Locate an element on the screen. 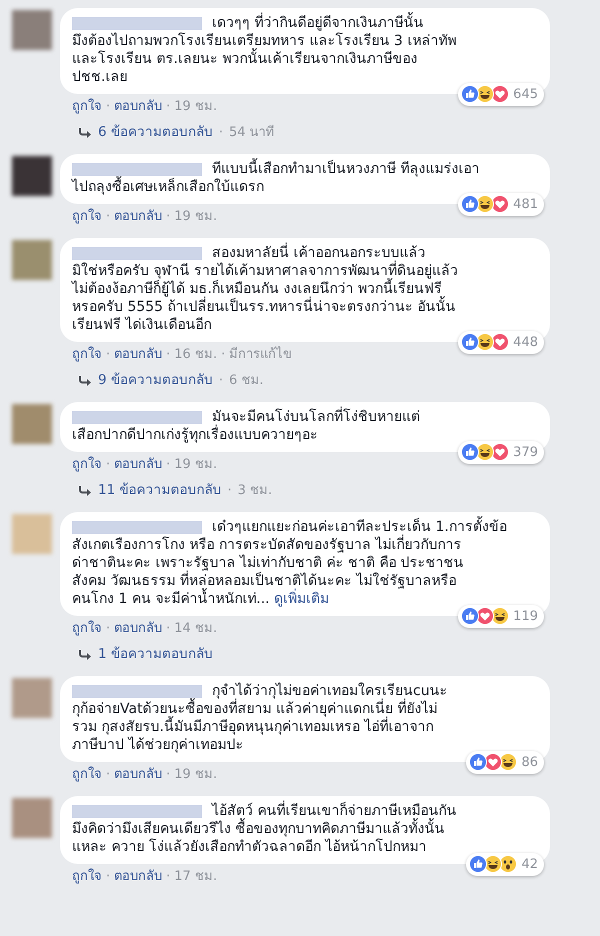  reaction-summary: 379 is located at coordinates (501, 452).